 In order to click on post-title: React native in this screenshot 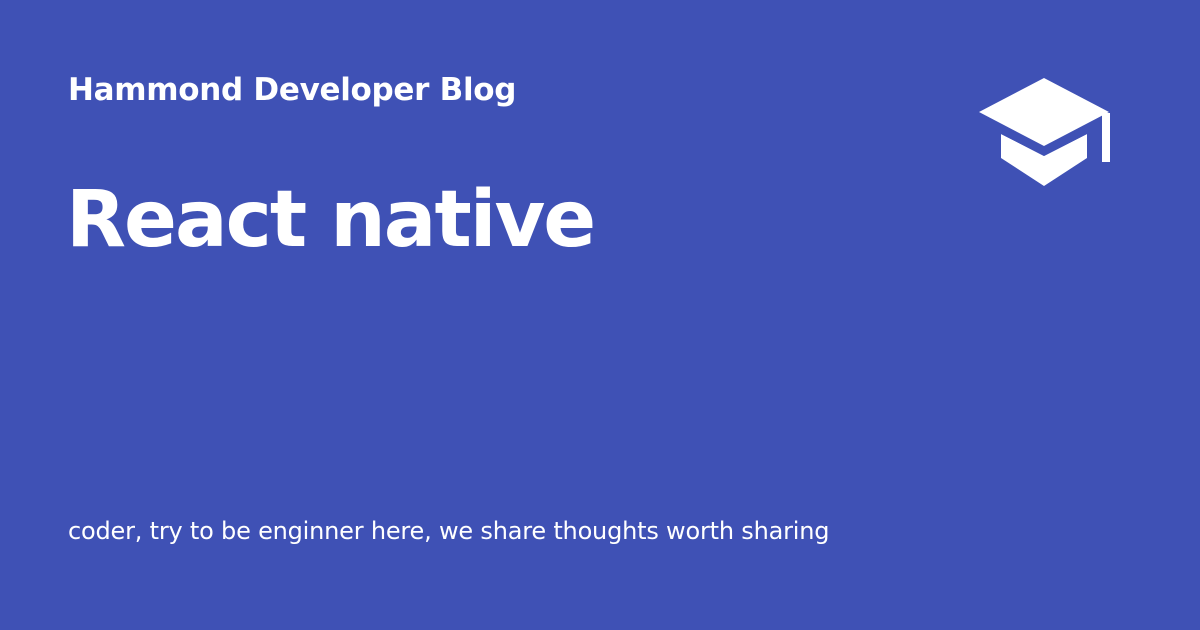, I will do `click(331, 220)`.